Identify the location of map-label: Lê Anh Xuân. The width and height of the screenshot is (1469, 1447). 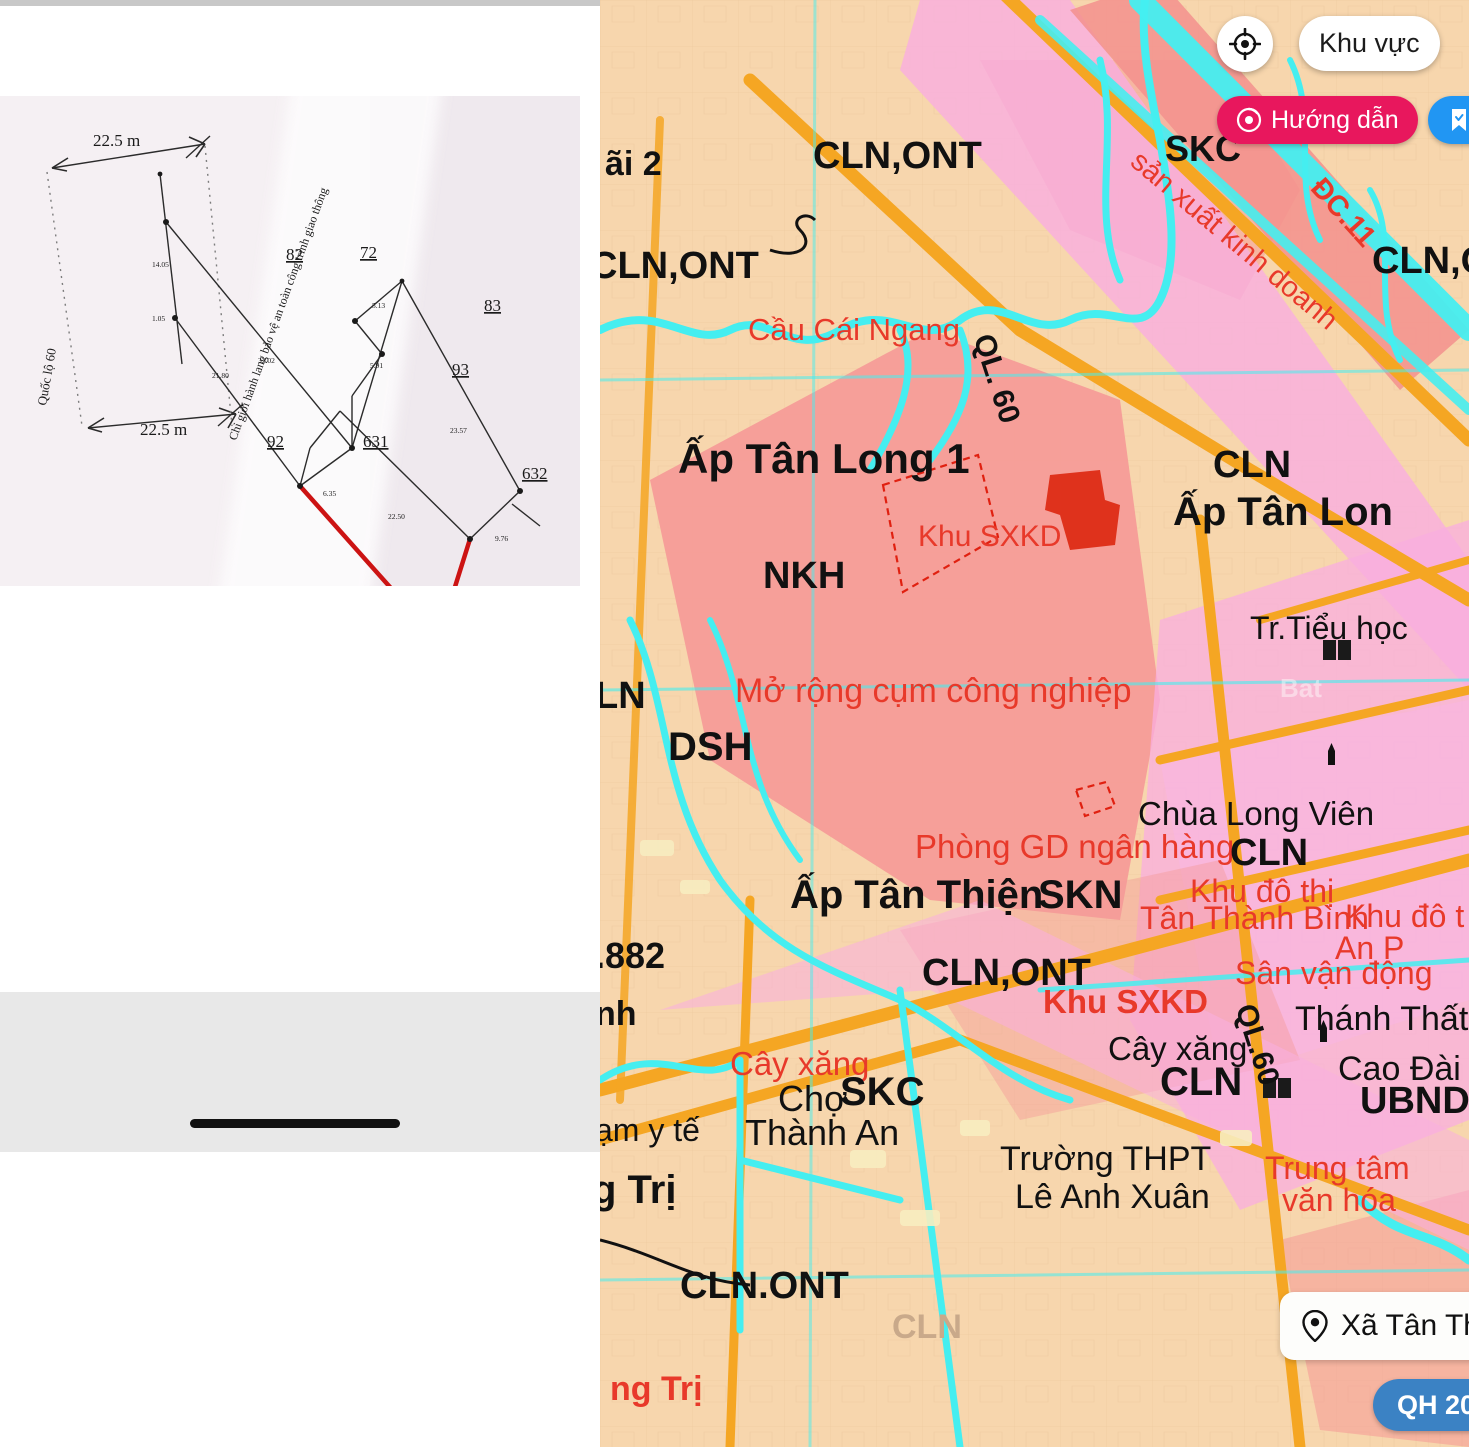
(1112, 1197).